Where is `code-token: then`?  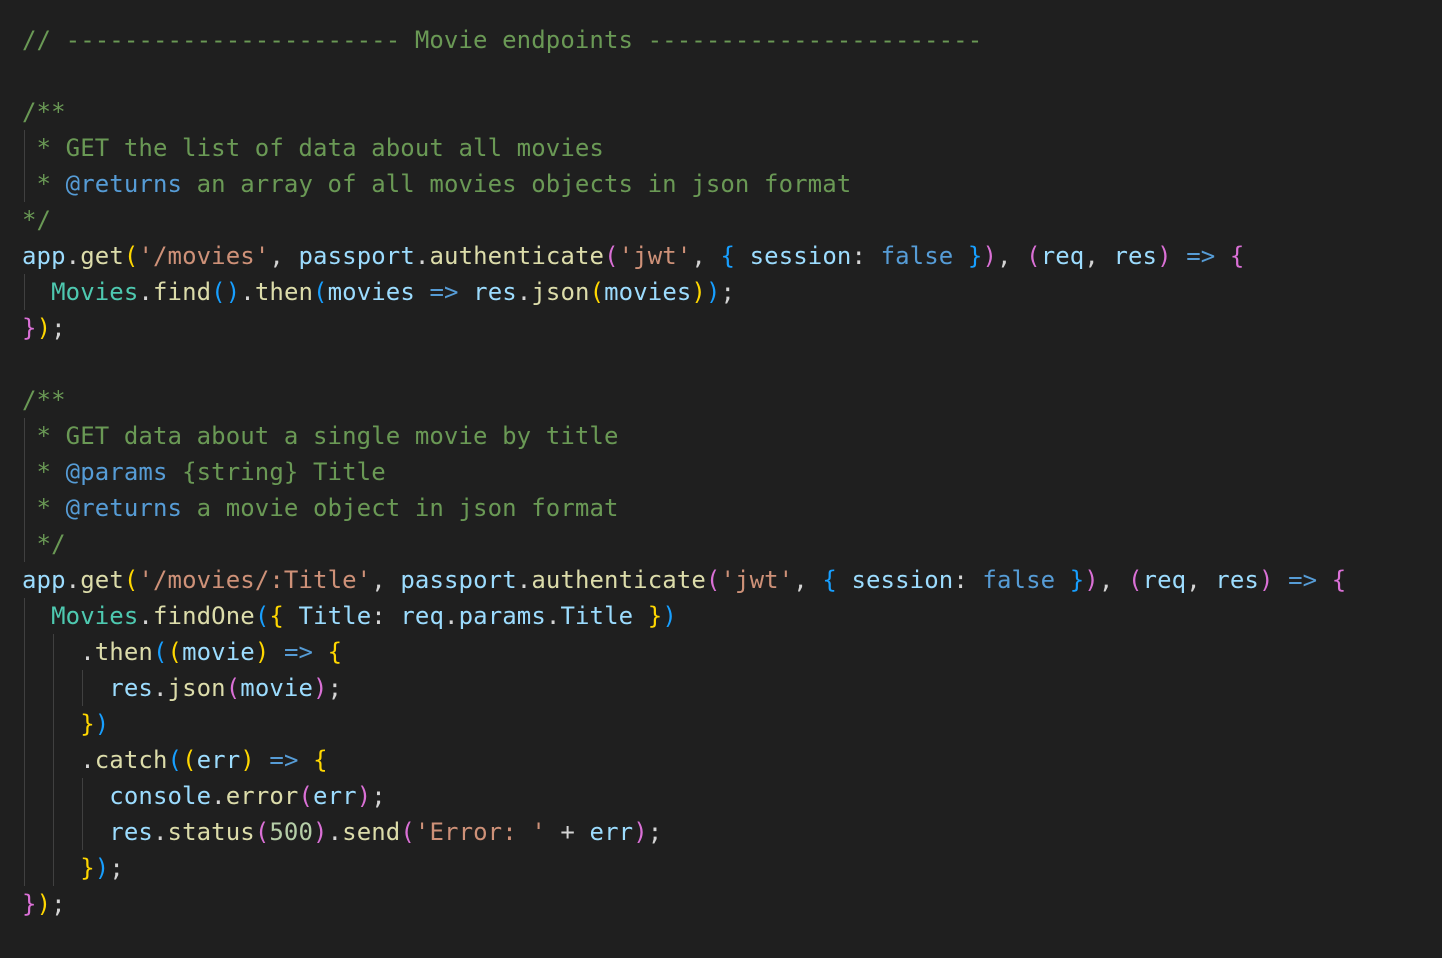 code-token: then is located at coordinates (284, 292).